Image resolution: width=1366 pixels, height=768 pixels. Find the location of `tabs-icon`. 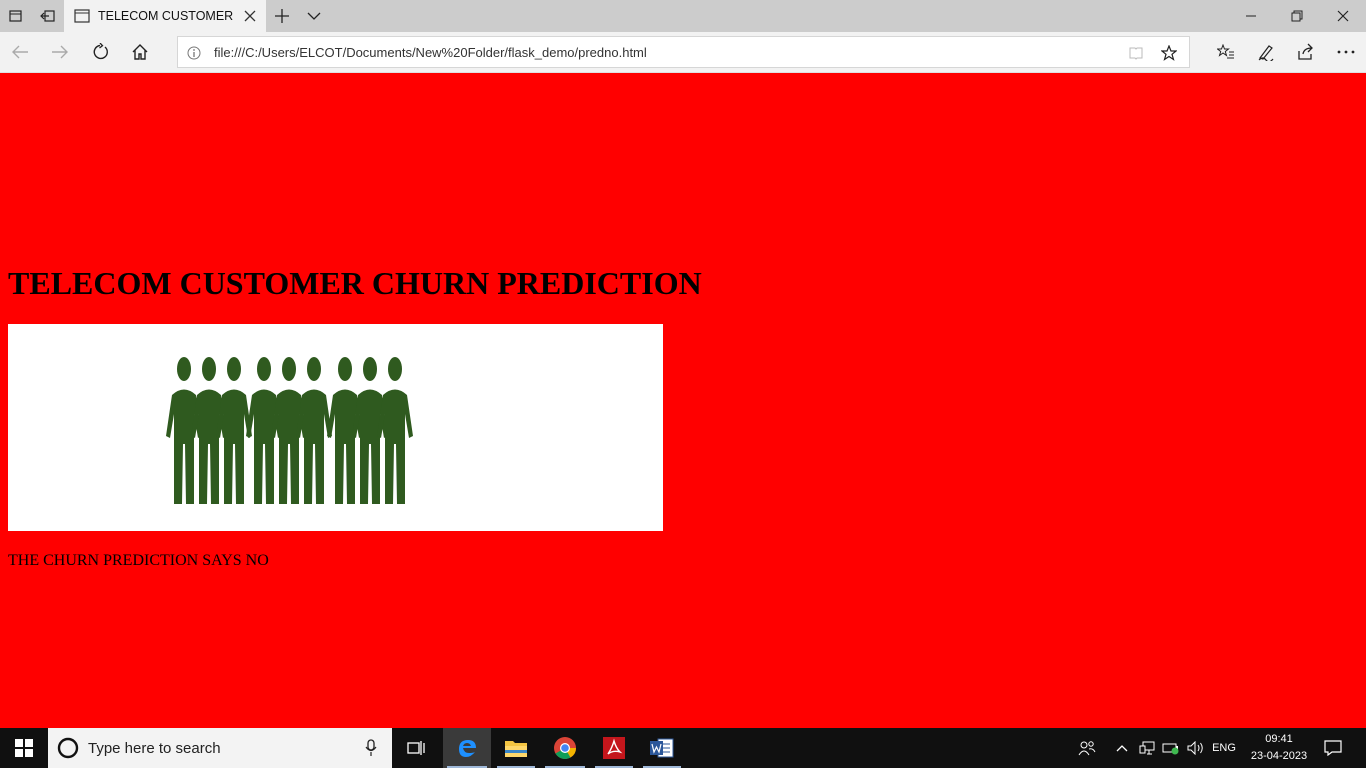

tabs-icon is located at coordinates (15, 16).